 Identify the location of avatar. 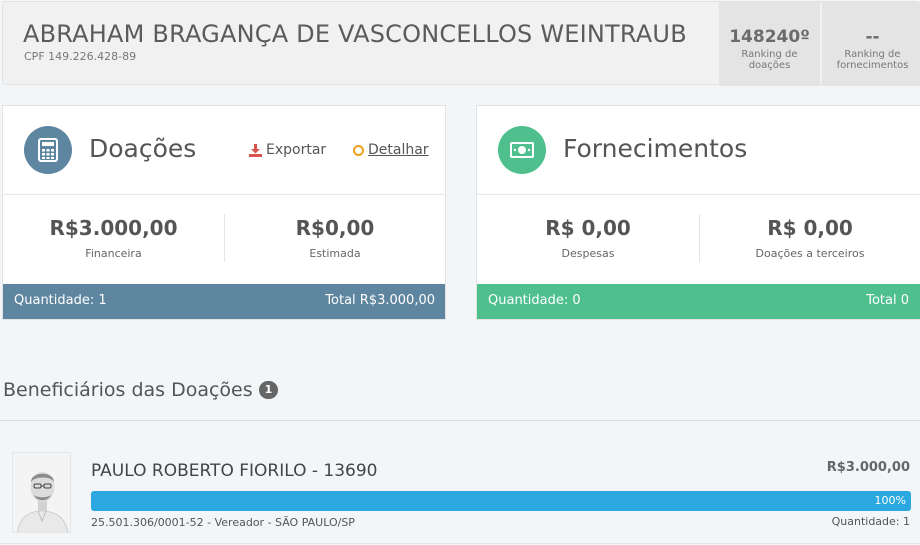
(41, 492).